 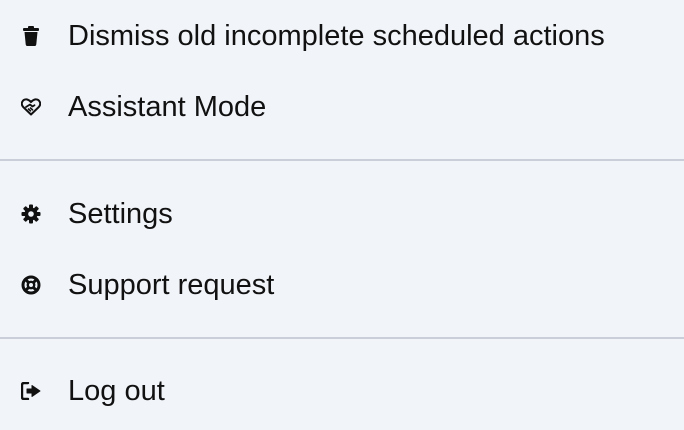 I want to click on menu-item-support-request: Support request, so click(x=342, y=285).